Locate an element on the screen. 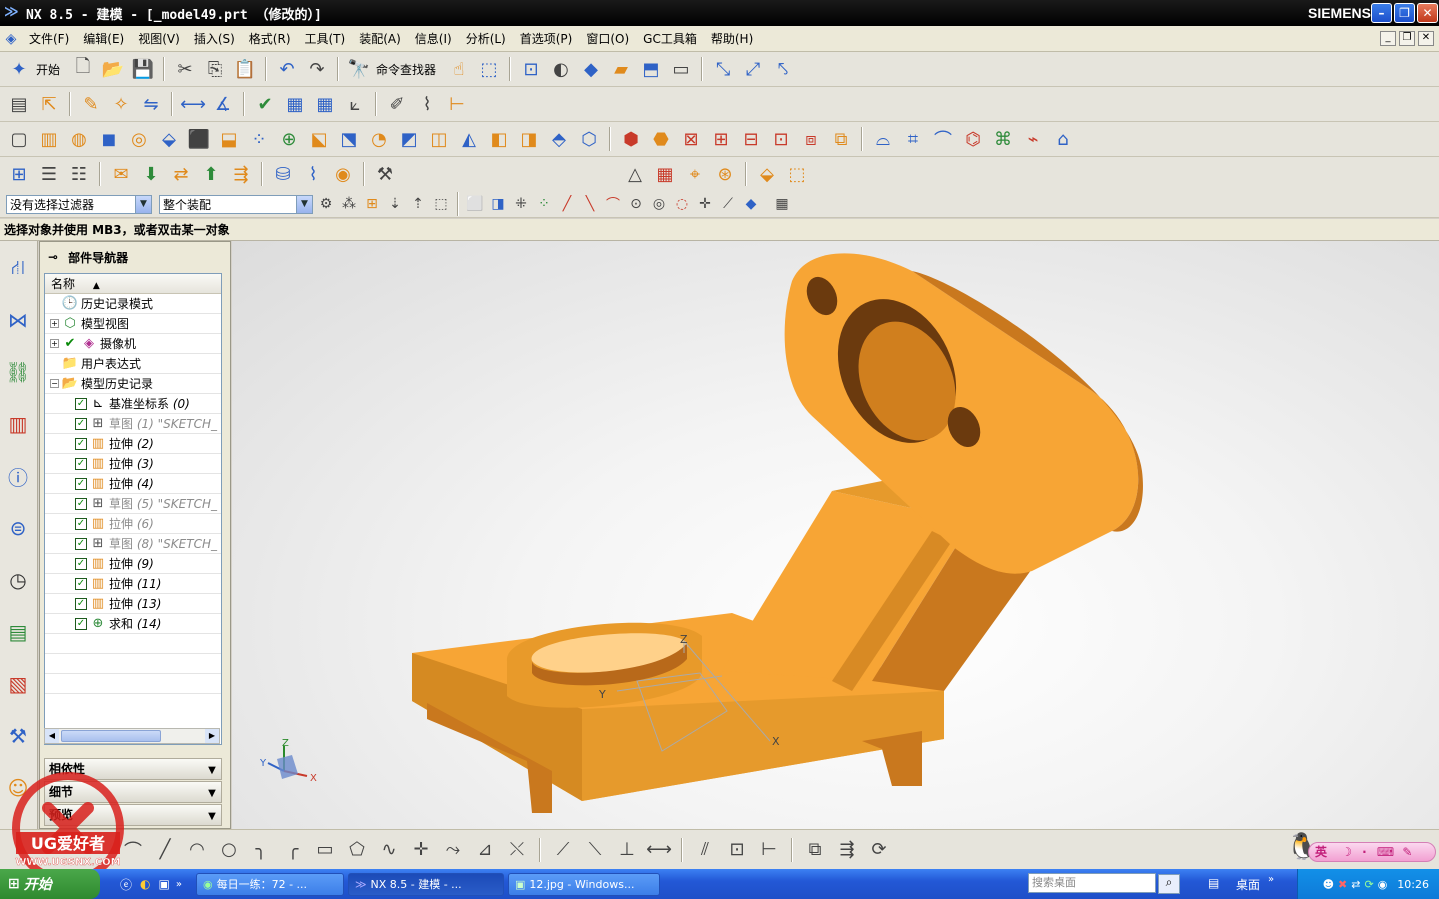 The width and height of the screenshot is (1439, 899). line-icon: ╱ is located at coordinates (165, 850).